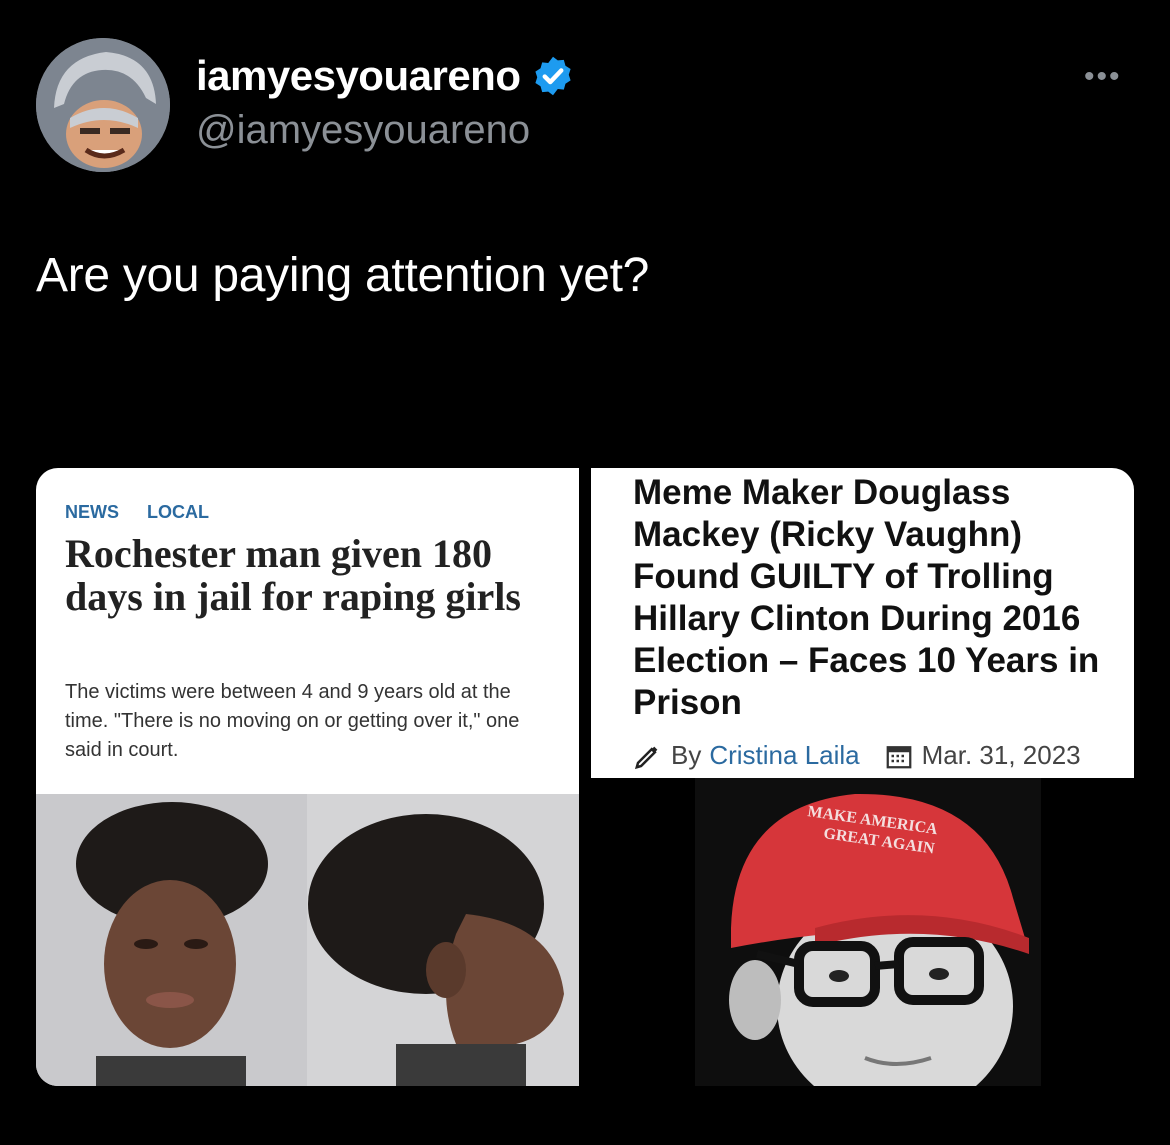 This screenshot has width=1170, height=1145. What do you see at coordinates (1001, 755) in the screenshot?
I see `article-date: Mar. 31, 2023` at bounding box center [1001, 755].